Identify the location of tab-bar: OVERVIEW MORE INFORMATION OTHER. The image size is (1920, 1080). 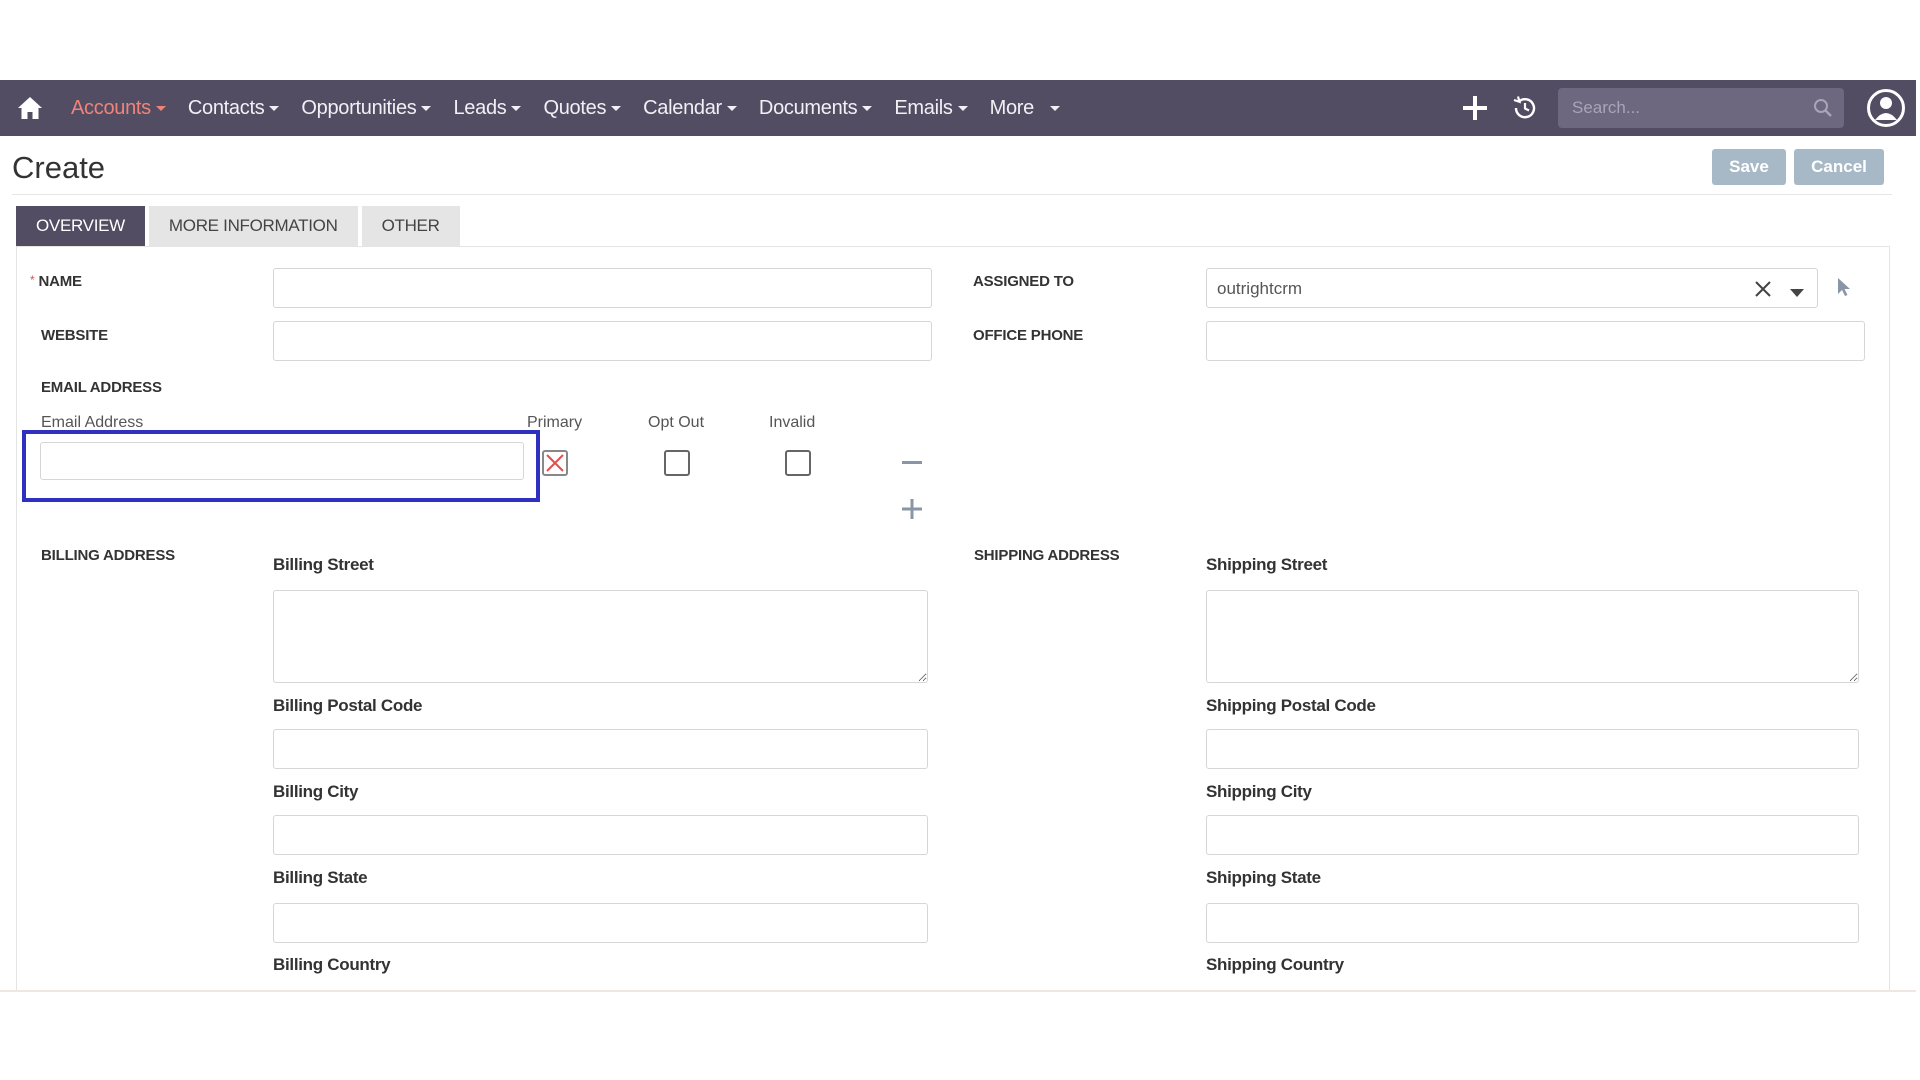
(238, 226).